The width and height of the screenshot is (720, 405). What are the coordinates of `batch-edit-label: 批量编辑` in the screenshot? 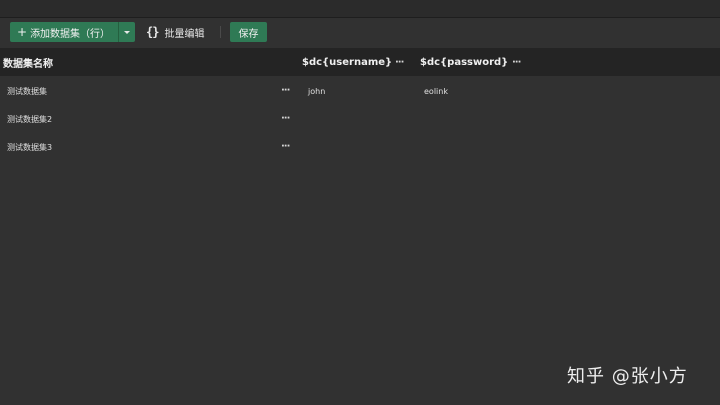 It's located at (184, 34).